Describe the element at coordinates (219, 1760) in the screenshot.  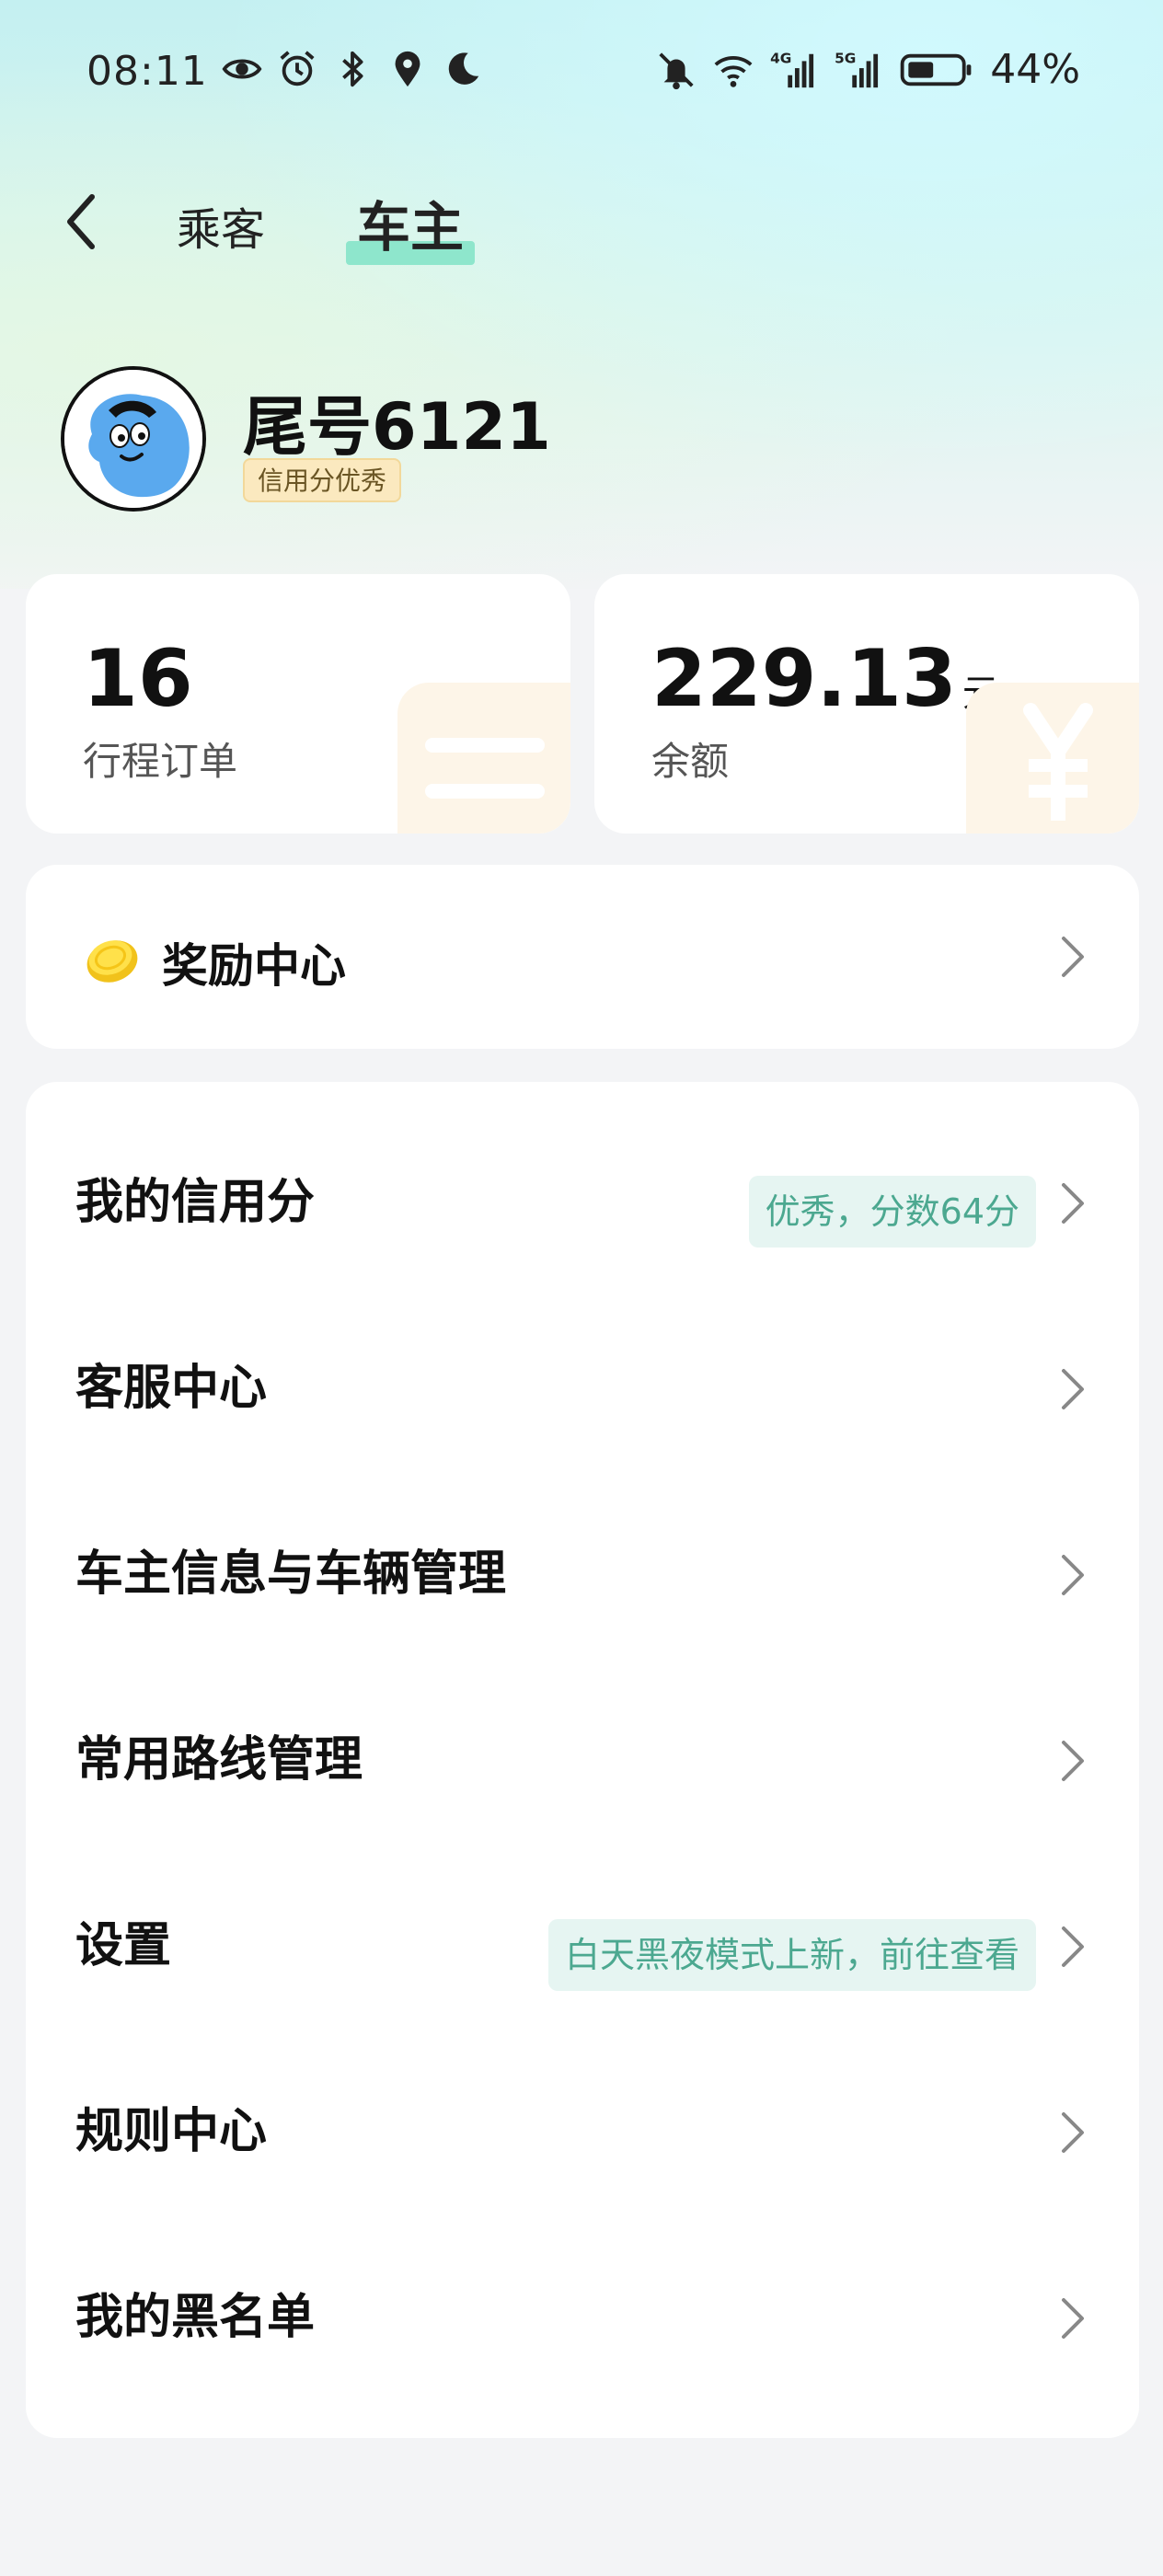
I see `menu-item-label: 常用路线管理` at that location.